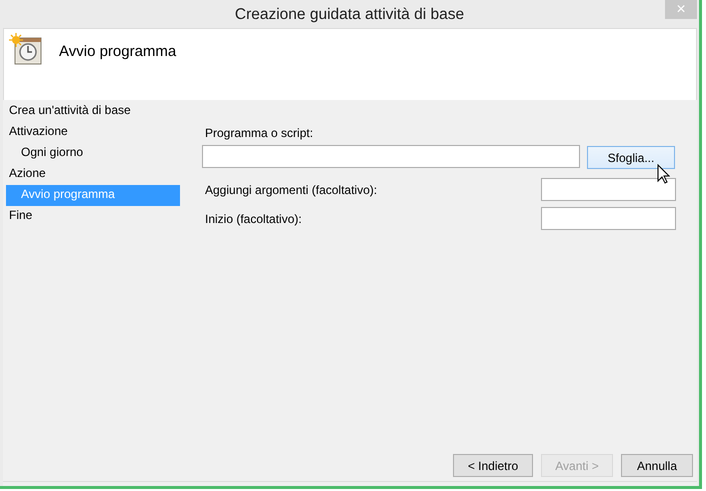  I want to click on wizard-step: Fine, so click(93, 216).